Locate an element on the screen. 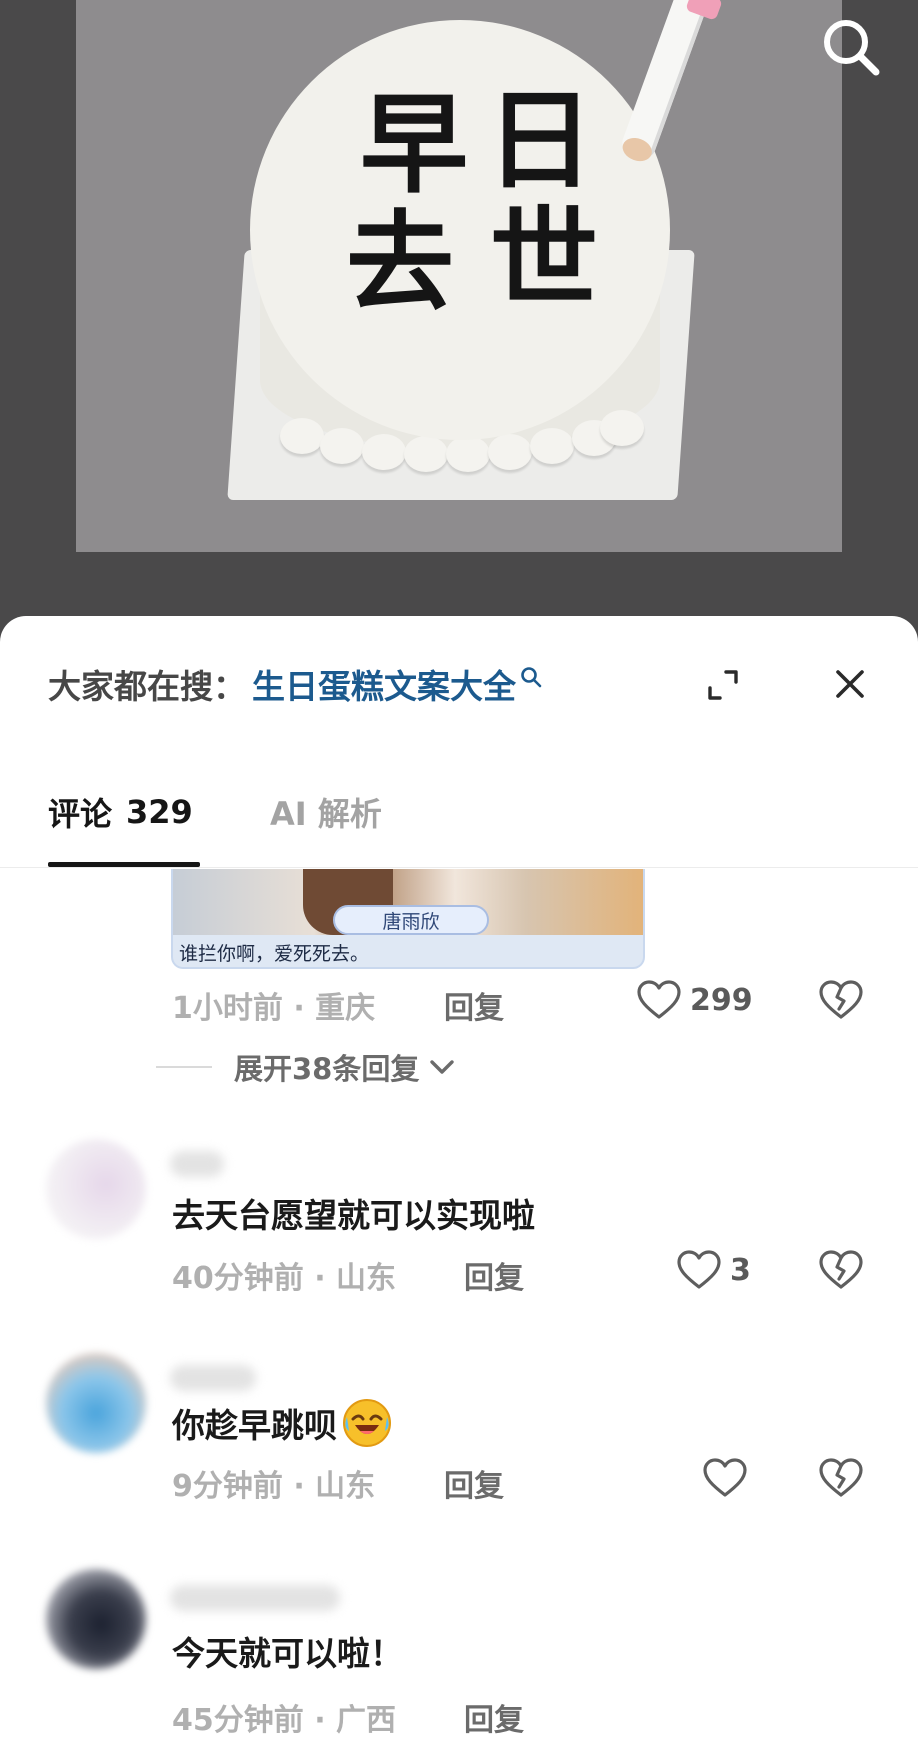 The height and width of the screenshot is (1762, 918). sheet-tabs: 评论 329 AI 解析 is located at coordinates (459, 812).